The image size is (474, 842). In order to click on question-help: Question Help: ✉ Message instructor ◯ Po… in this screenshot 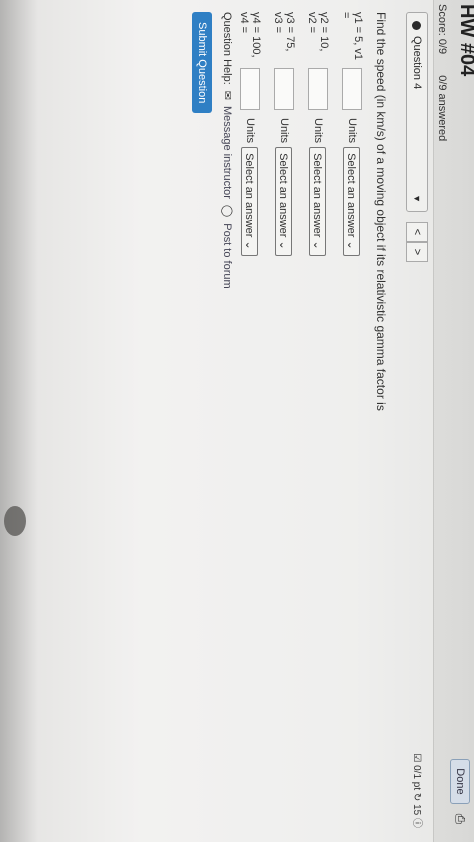, I will do `click(227, 150)`.